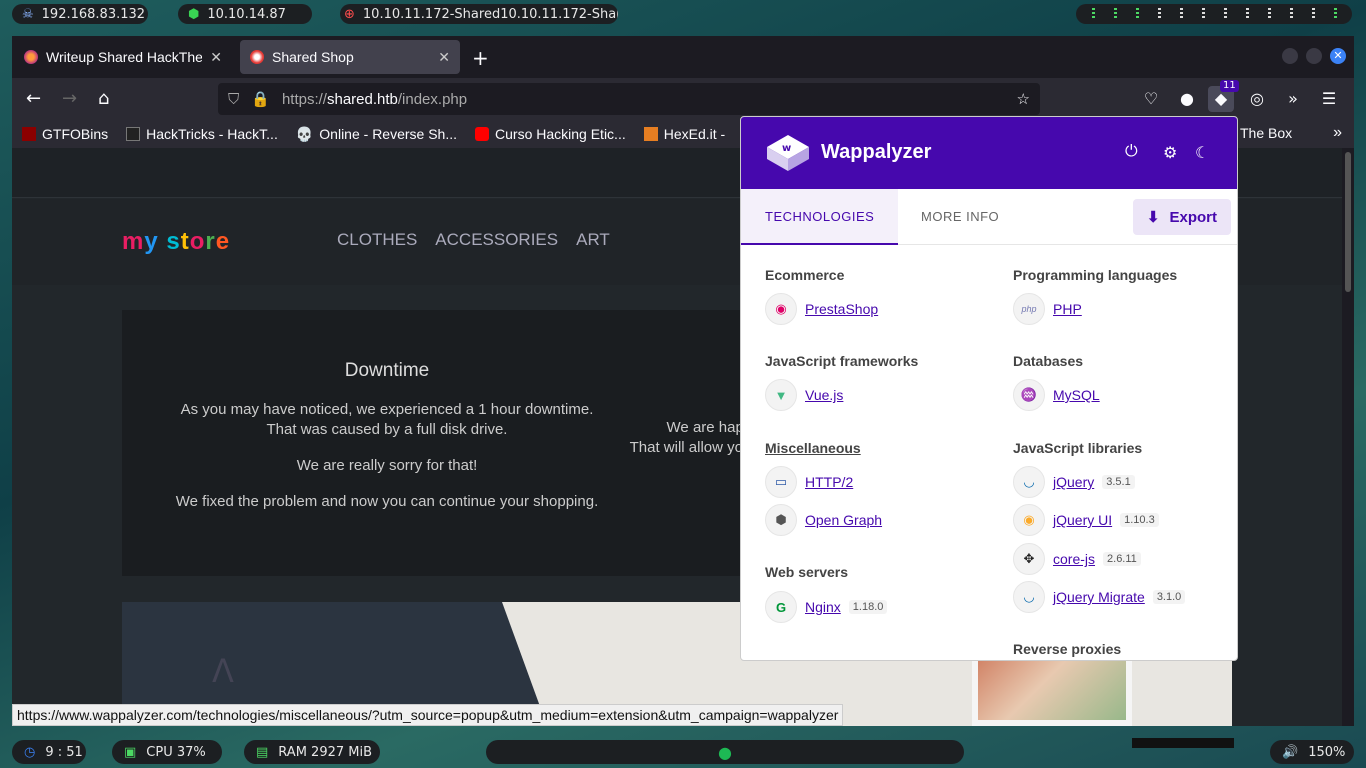 The width and height of the screenshot is (1366, 768). I want to click on shield-icon: ⛉, so click(233, 99).